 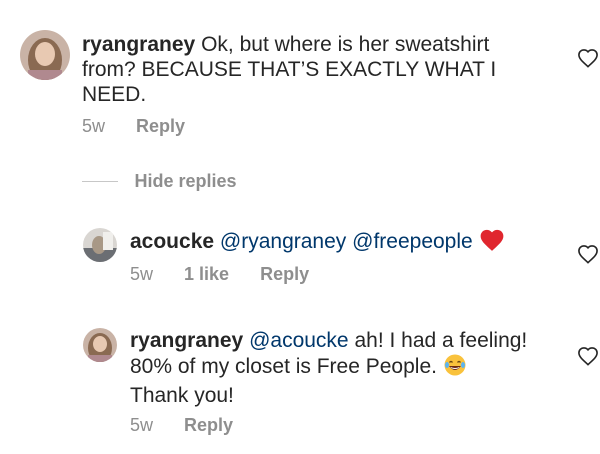 What do you see at coordinates (412, 241) in the screenshot?
I see `mention-link: @freepeople` at bounding box center [412, 241].